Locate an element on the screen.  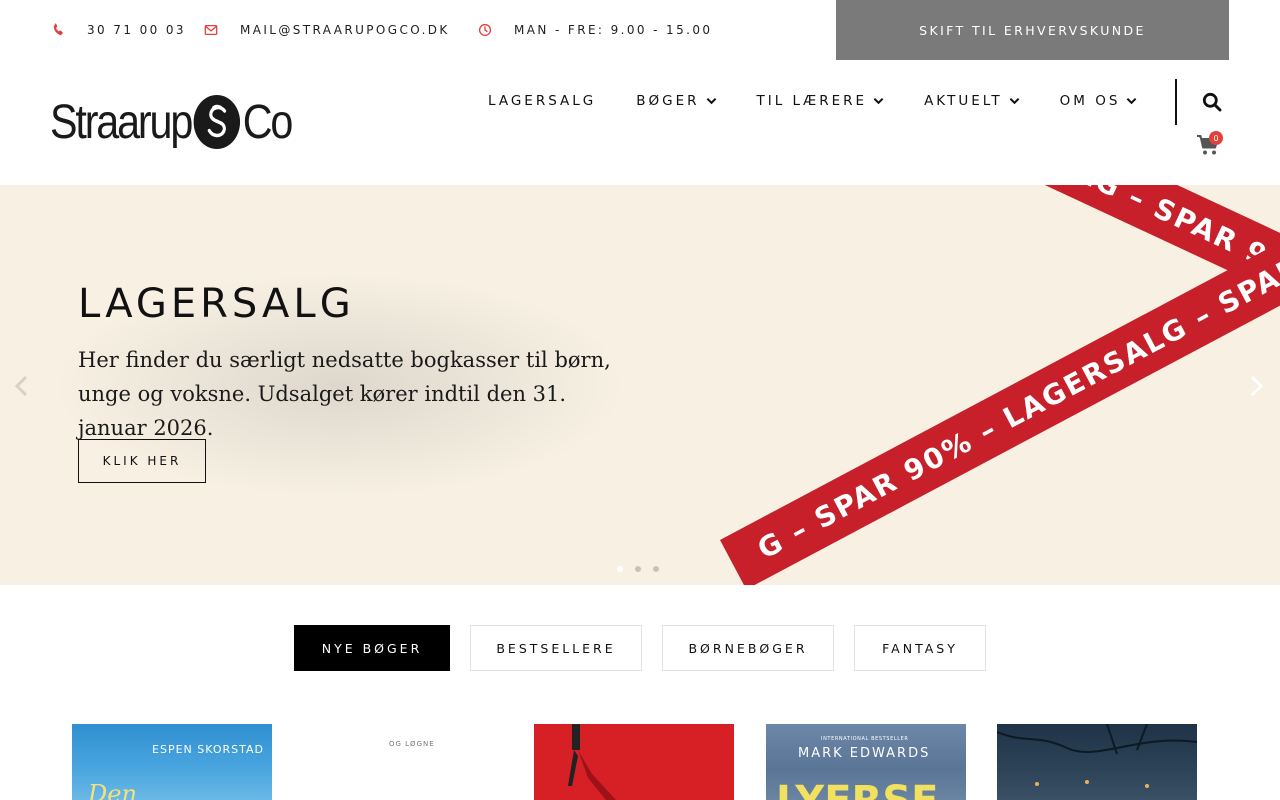
logo-s-monogram-icon is located at coordinates (217, 122).